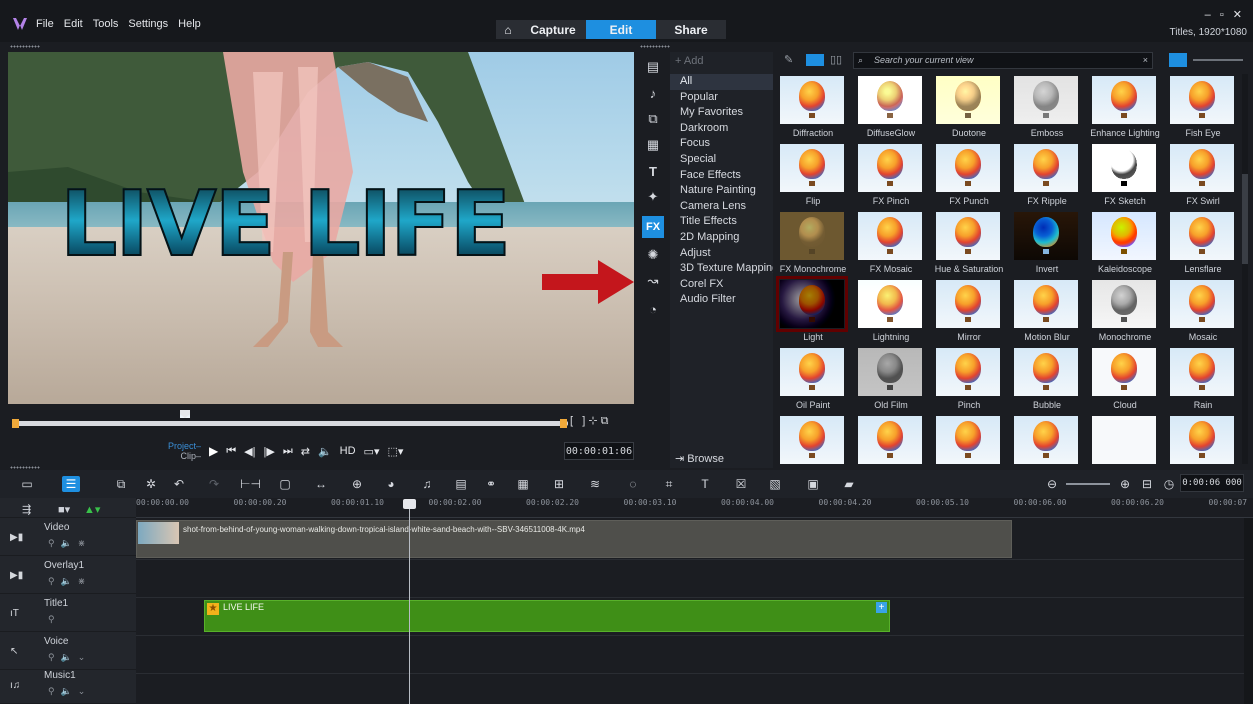  Describe the element at coordinates (25, 467) in the screenshot. I see `panel-grip` at that location.